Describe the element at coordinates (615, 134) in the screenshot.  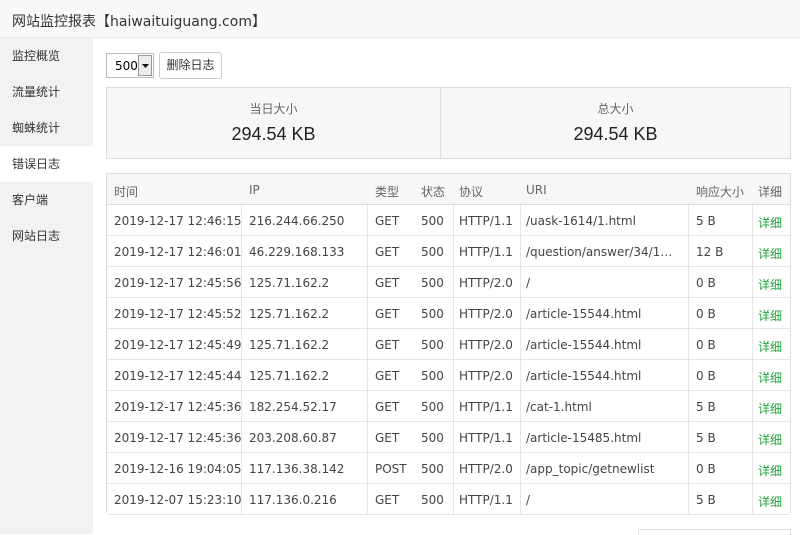
I see `stat-total-value: 294.54 KB` at that location.